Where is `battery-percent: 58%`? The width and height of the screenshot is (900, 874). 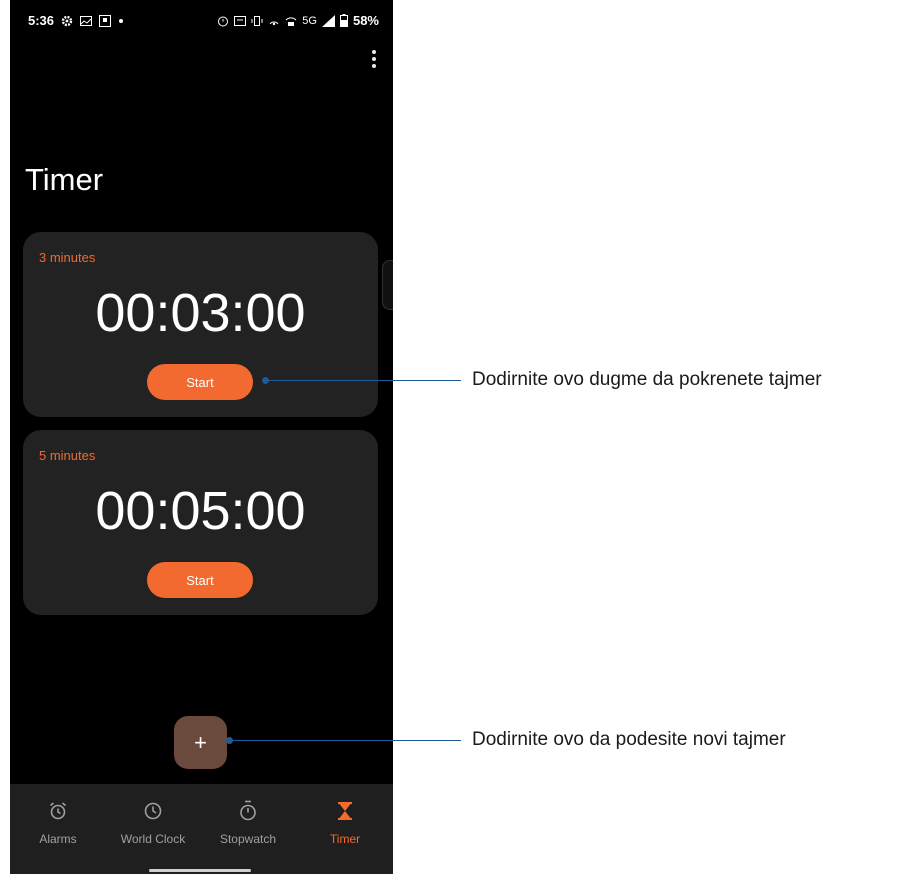
battery-percent: 58% is located at coordinates (365, 20).